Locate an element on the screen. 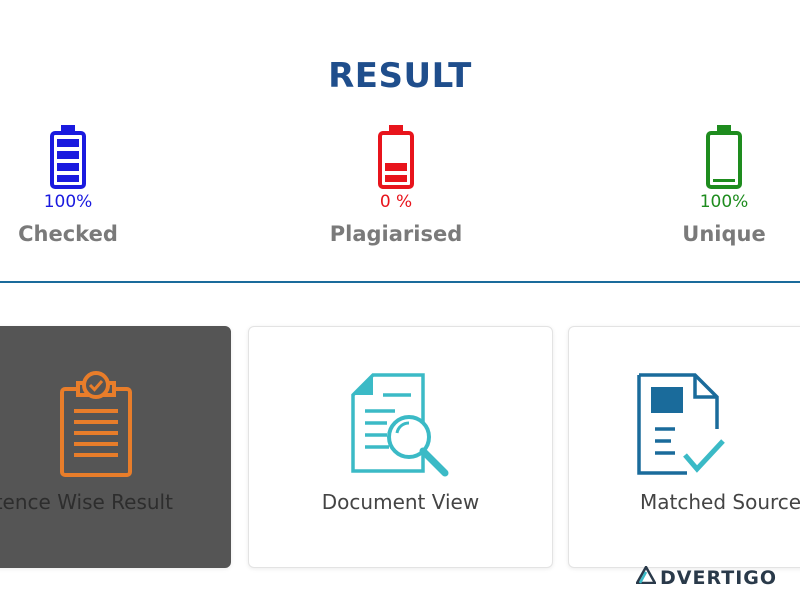 The height and width of the screenshot is (600, 800). document-view-label: Document View is located at coordinates (400, 502).